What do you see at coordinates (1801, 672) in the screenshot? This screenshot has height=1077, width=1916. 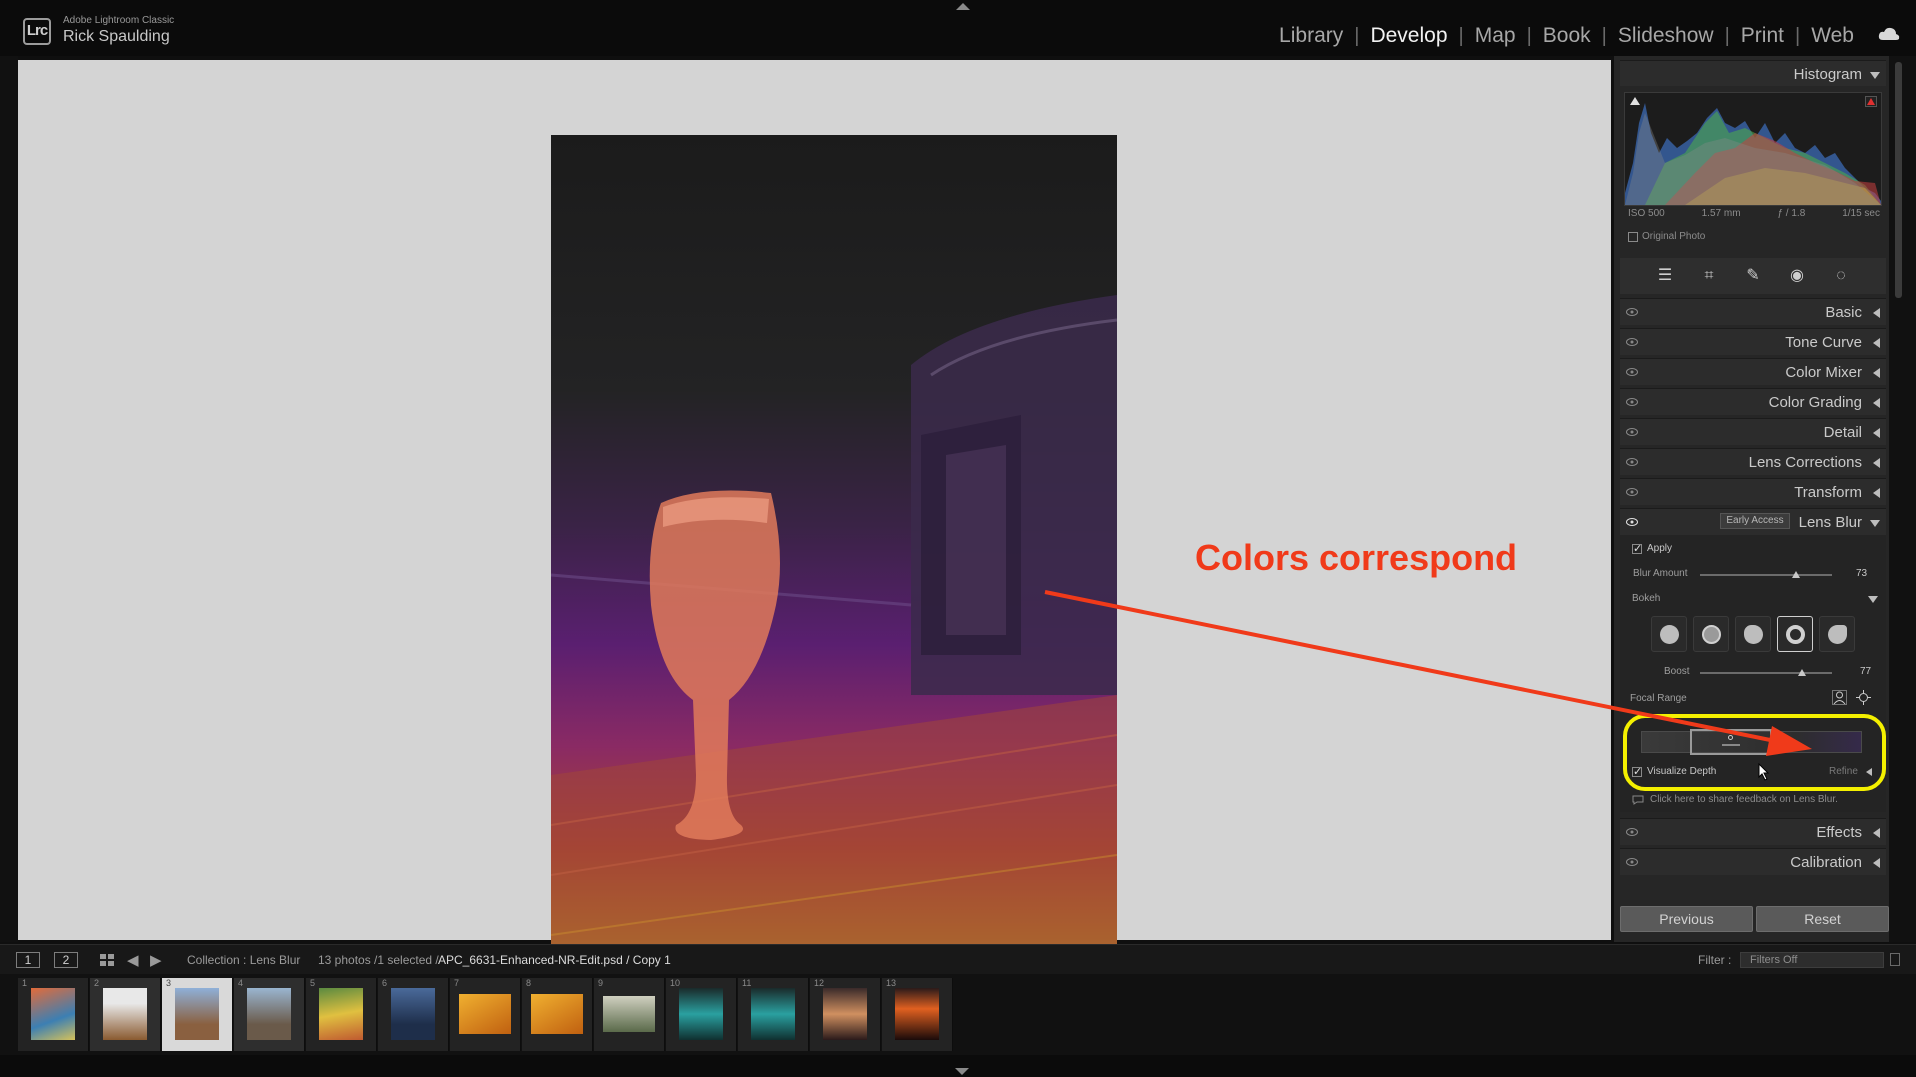 I see `boost-slider-thumb` at bounding box center [1801, 672].